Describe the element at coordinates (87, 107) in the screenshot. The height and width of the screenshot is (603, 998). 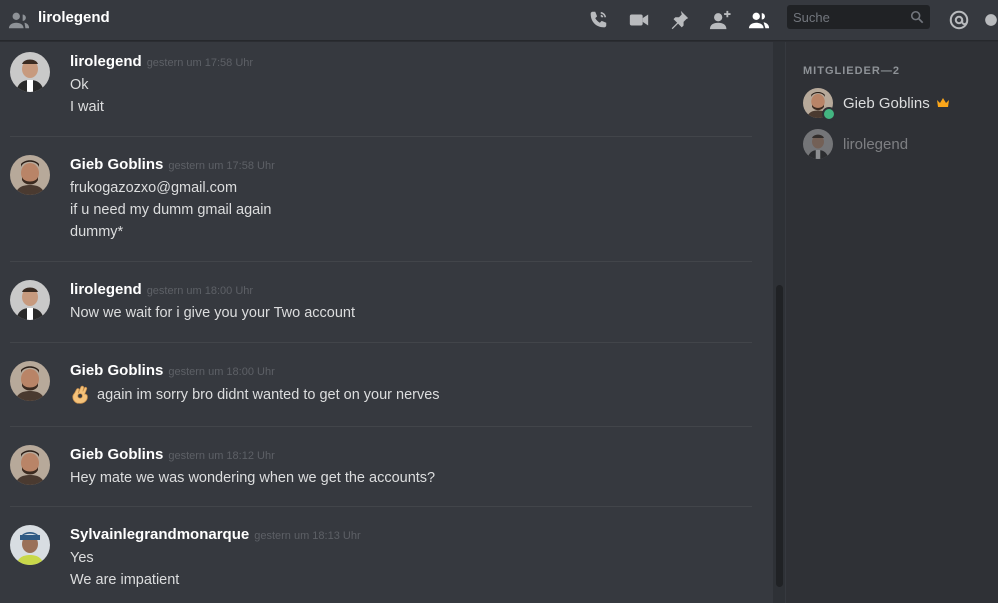
I see `message-text: I wait` at that location.